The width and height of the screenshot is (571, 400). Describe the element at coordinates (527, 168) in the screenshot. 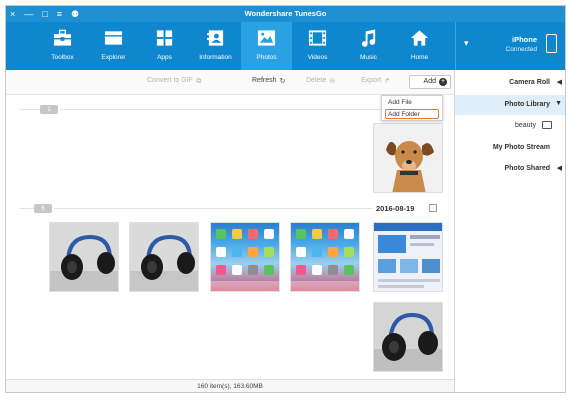

I see `sidebar-item-label: Photo Shared` at that location.